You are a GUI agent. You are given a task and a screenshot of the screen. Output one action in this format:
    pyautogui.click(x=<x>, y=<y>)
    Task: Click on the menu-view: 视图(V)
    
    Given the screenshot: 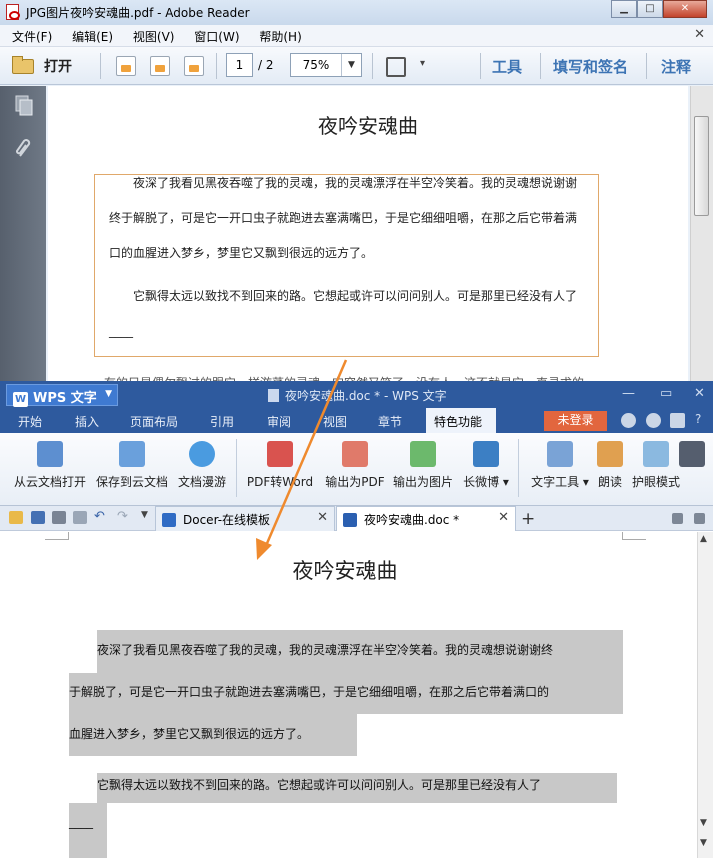 What is the action you would take?
    pyautogui.click(x=154, y=35)
    